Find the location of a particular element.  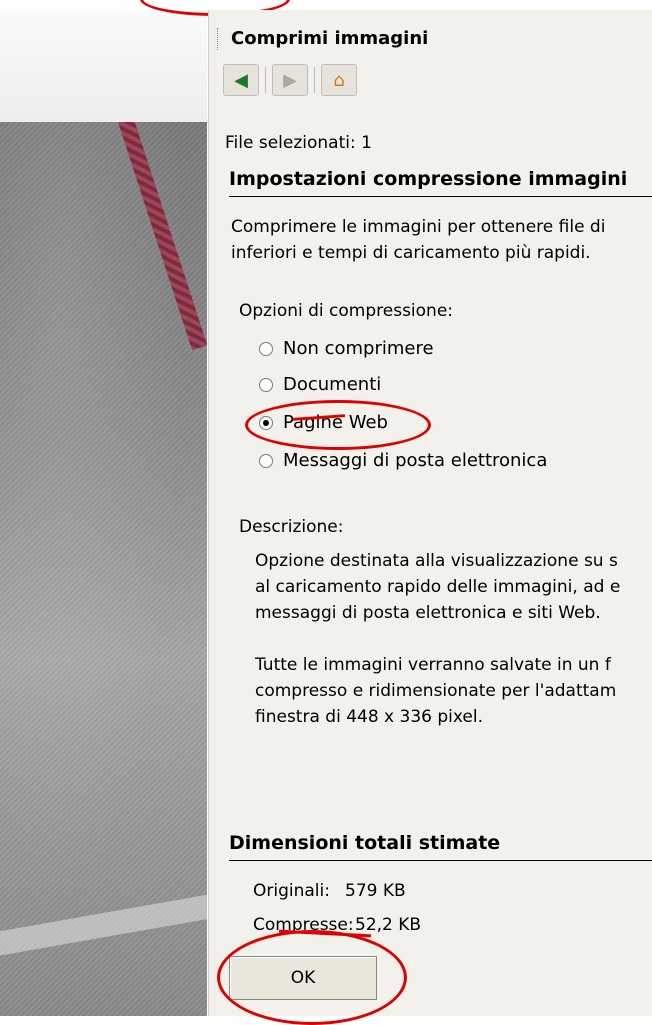

description-label: Descrizione: is located at coordinates (291, 527).